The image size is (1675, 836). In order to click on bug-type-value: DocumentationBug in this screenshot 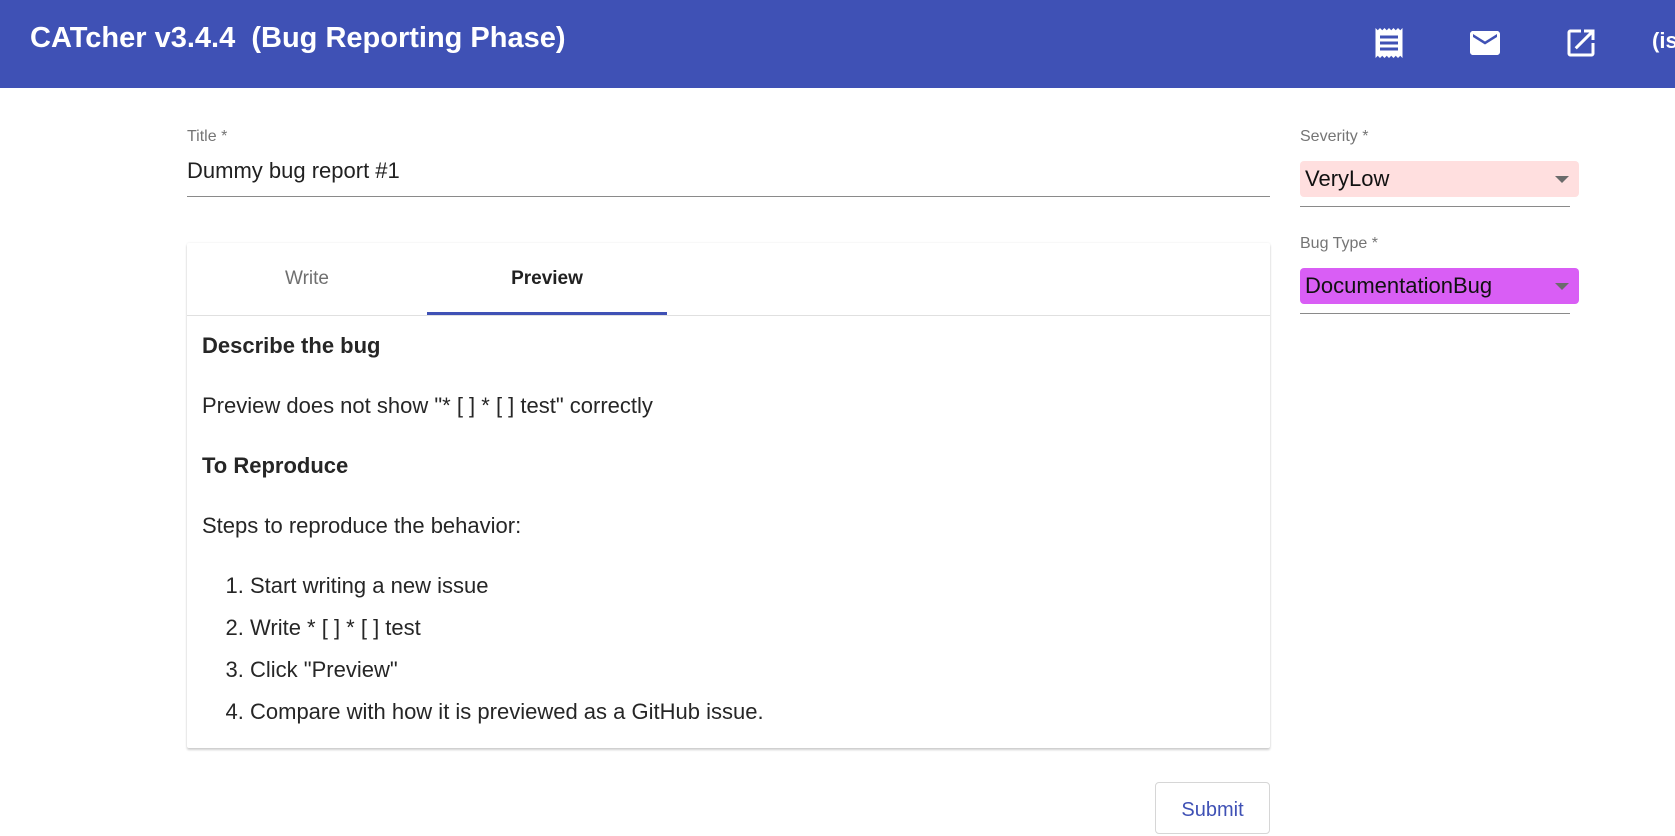, I will do `click(1399, 285)`.